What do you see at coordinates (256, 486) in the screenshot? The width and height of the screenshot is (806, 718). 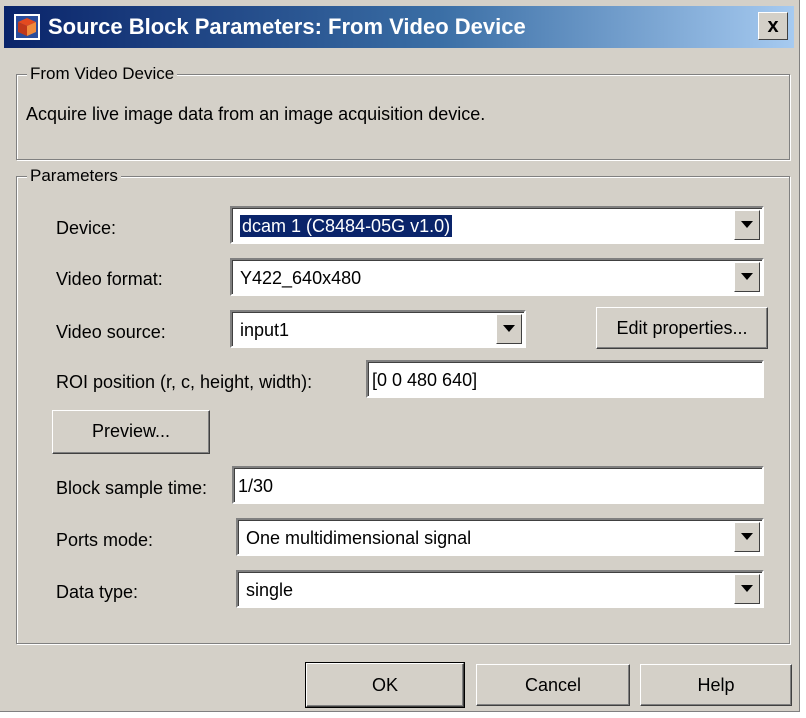 I see `block-sample-time-value: 1/30` at bounding box center [256, 486].